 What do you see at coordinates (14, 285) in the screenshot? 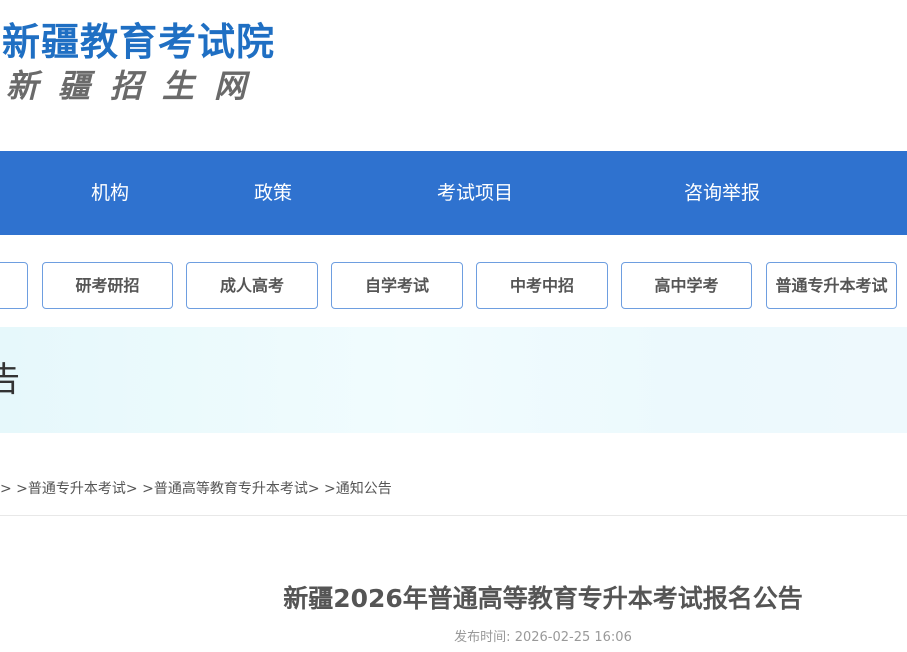
I see `category-button-partial` at bounding box center [14, 285].